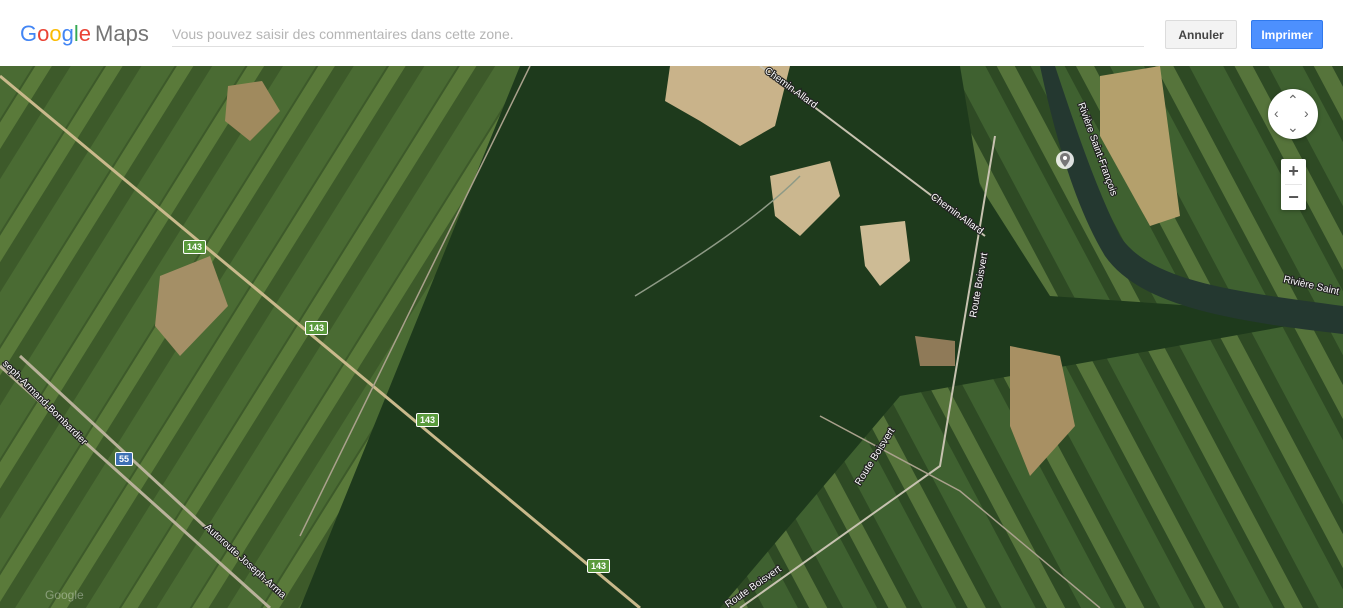  Describe the element at coordinates (1276, 113) in the screenshot. I see `pan-left-icon: ‹` at that location.